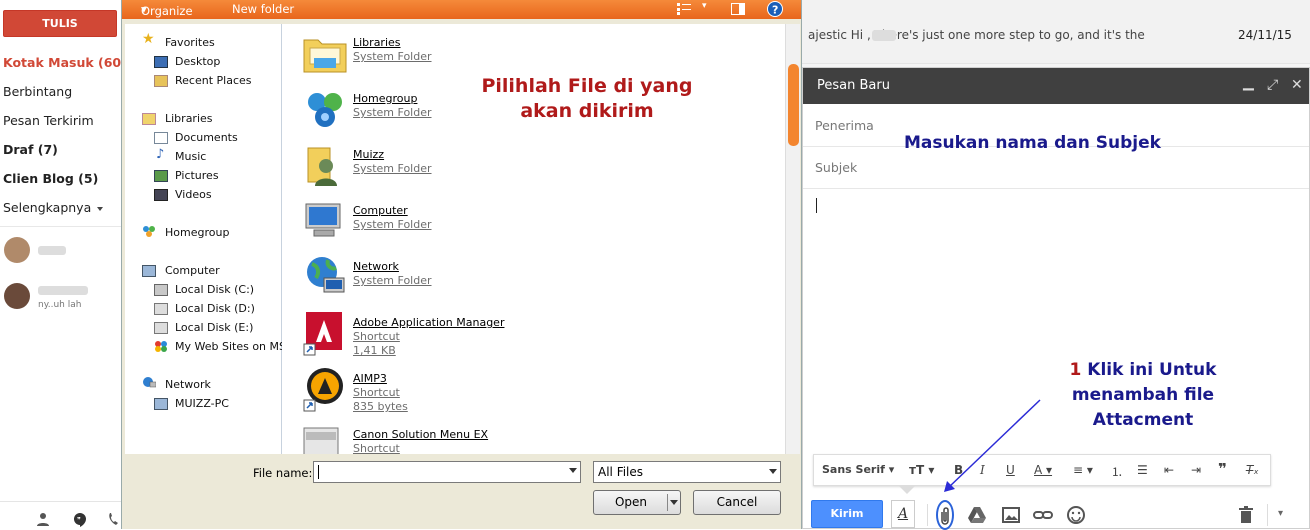 Image resolution: width=1310 pixels, height=530 pixels. I want to click on file-item: Canon Solution Menu EX Shortcut, so click(432, 438).